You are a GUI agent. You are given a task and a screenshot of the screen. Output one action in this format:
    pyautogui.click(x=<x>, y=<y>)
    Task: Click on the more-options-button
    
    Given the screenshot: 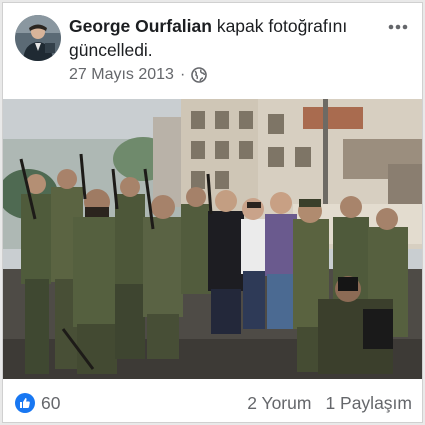 What is the action you would take?
    pyautogui.click(x=398, y=27)
    